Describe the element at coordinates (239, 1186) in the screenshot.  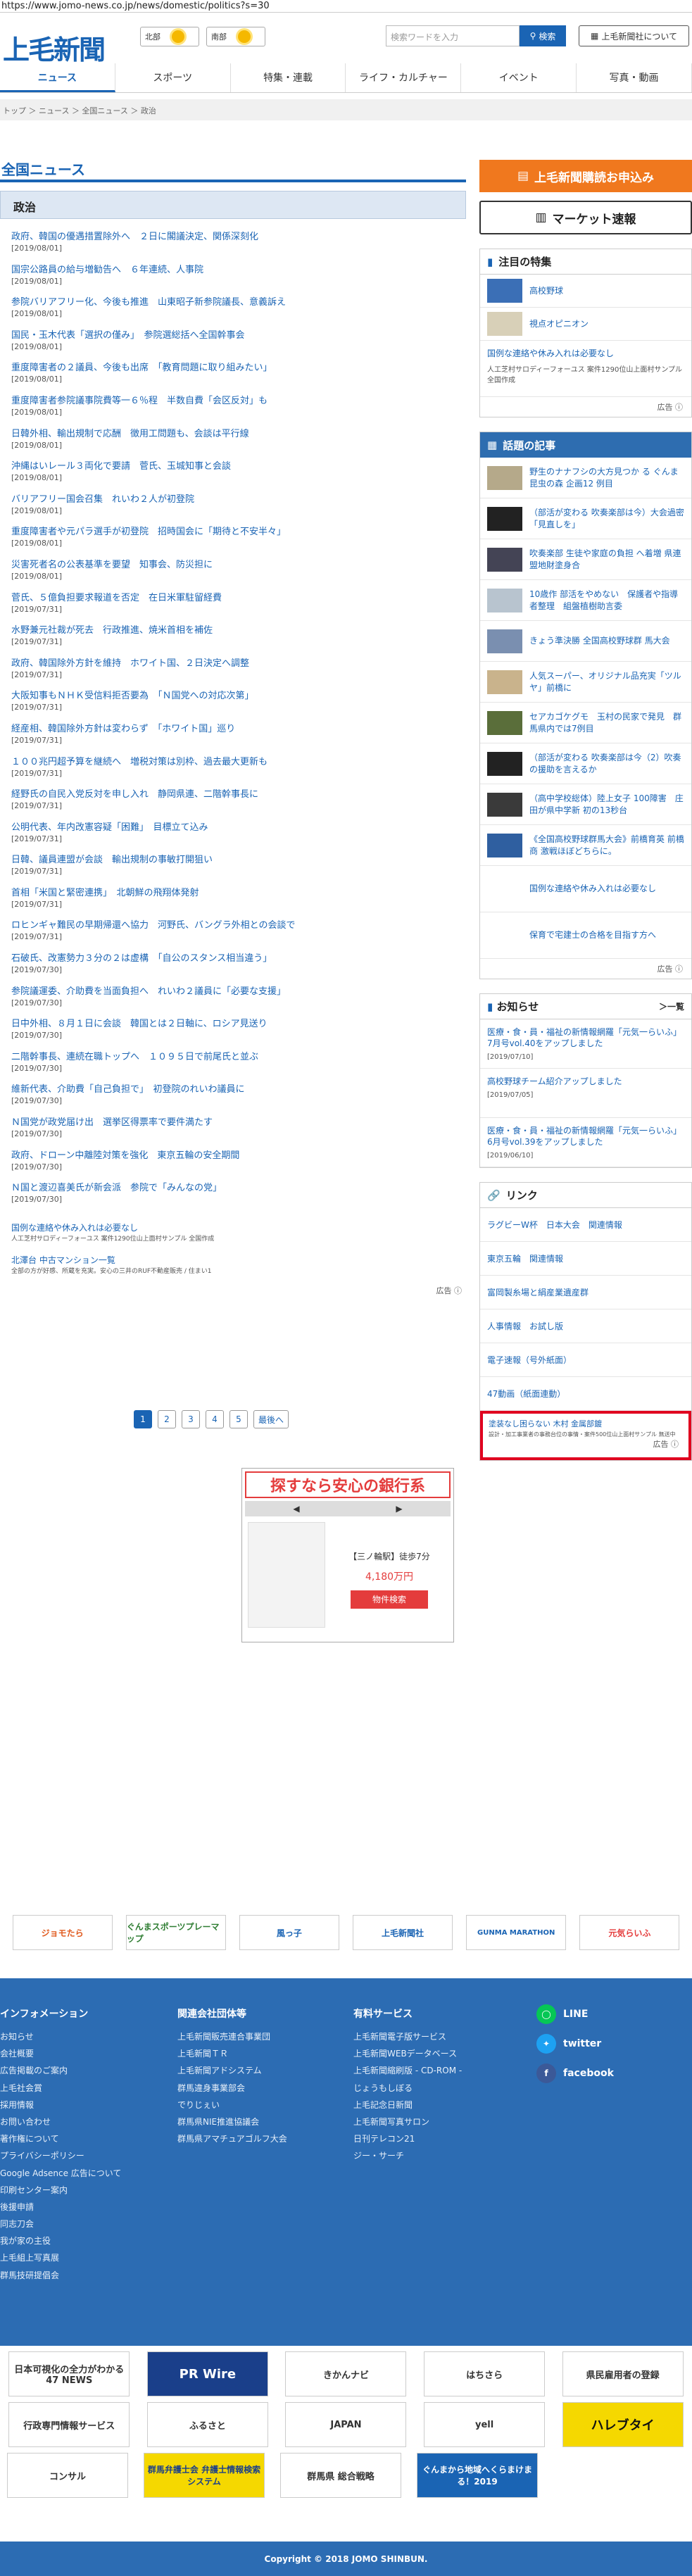
I see `news-title: Ｎ国と渡辺喜美氏が新会派 参院で「みんなの党」` at that location.